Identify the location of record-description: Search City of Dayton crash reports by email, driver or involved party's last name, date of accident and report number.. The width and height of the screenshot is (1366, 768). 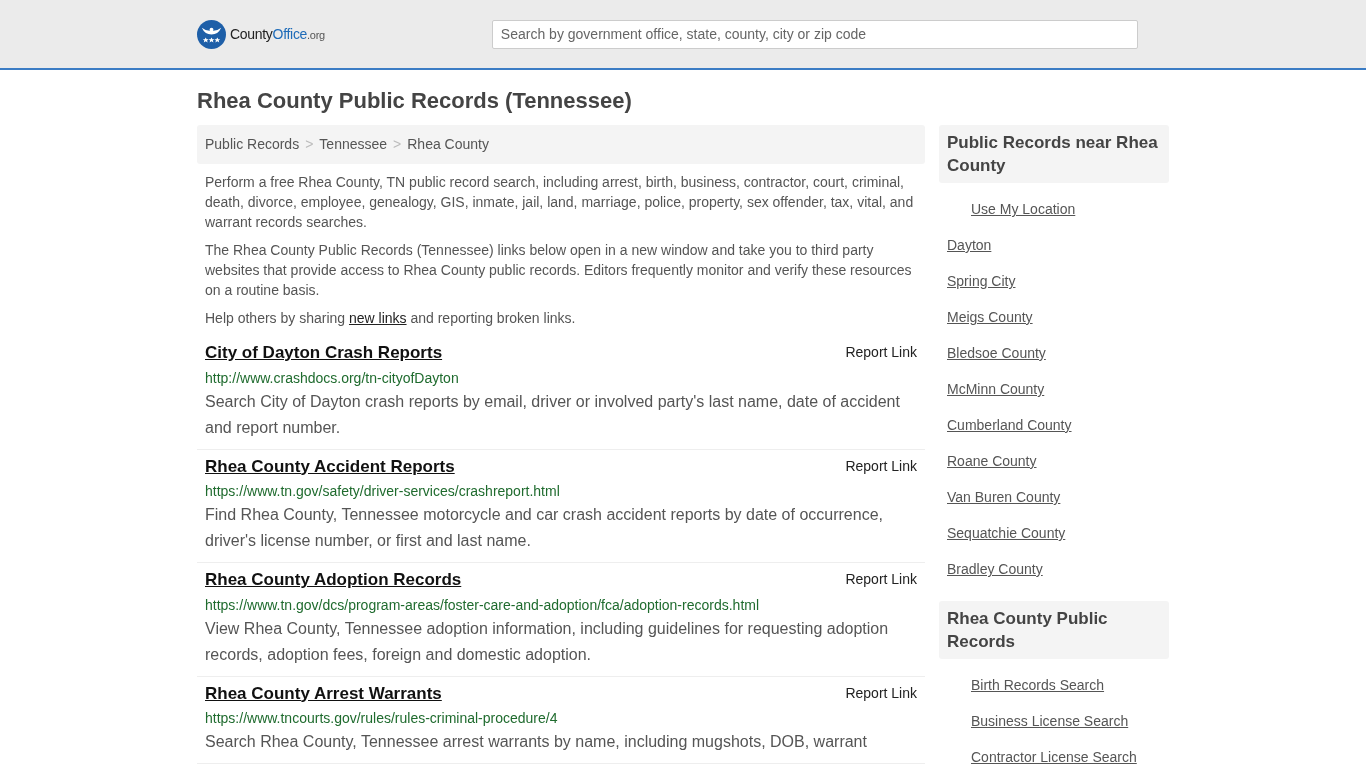
(553, 414).